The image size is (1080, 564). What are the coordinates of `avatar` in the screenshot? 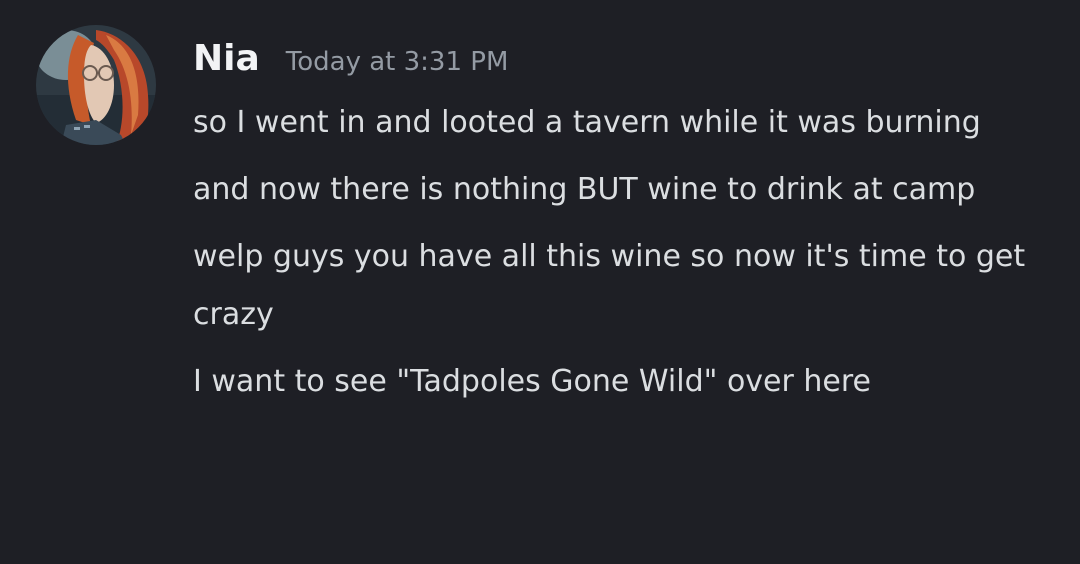 It's located at (96, 85).